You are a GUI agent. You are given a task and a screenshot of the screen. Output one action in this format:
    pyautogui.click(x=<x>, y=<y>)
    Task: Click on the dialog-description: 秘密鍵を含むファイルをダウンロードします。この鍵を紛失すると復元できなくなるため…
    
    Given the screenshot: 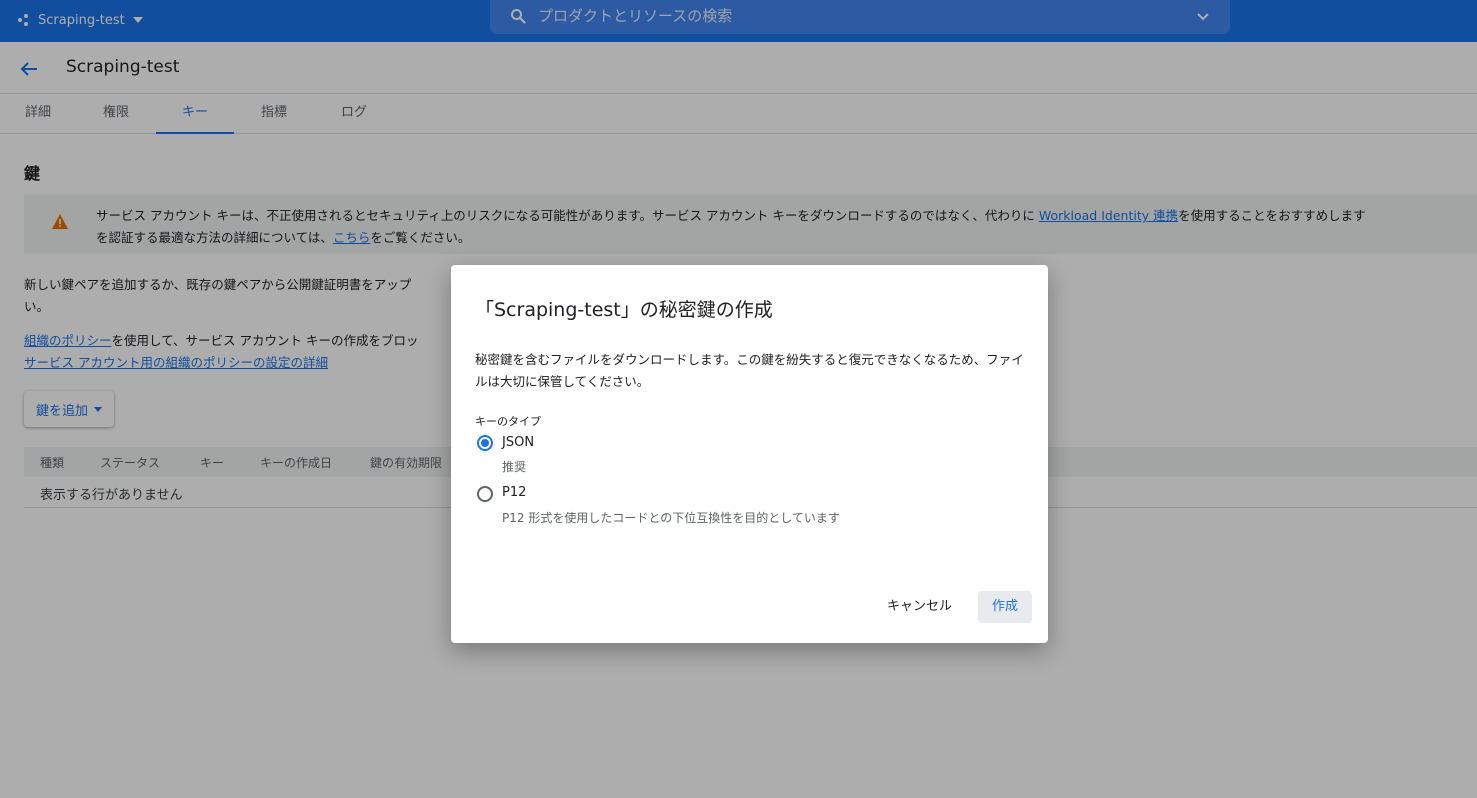 What is the action you would take?
    pyautogui.click(x=749, y=370)
    